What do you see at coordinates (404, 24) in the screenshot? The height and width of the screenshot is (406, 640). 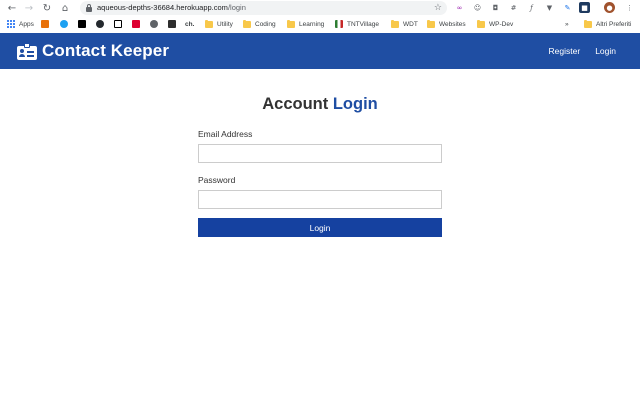 I see `bookmark-wdt: WDT` at bounding box center [404, 24].